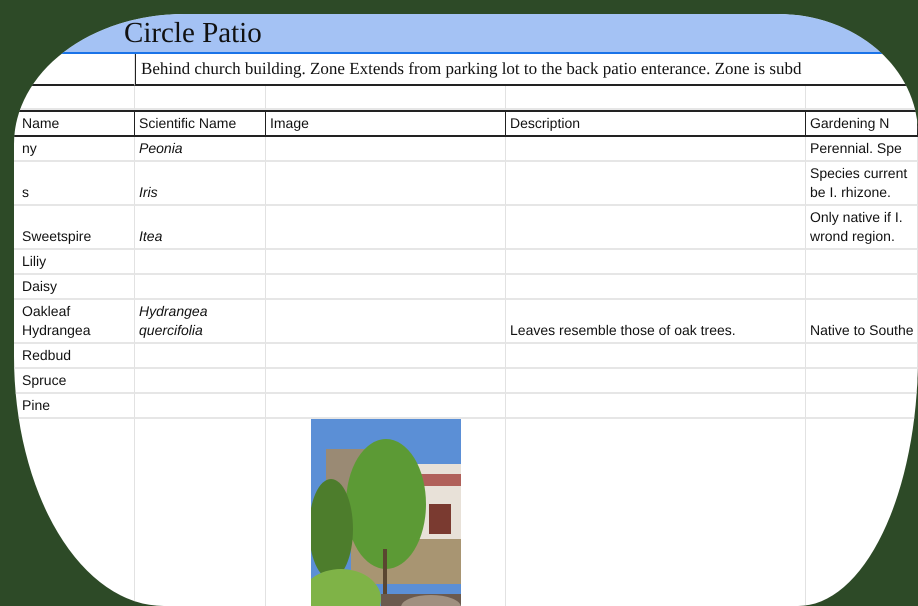  What do you see at coordinates (200, 184) in the screenshot?
I see `table-cell: Iris` at bounding box center [200, 184].